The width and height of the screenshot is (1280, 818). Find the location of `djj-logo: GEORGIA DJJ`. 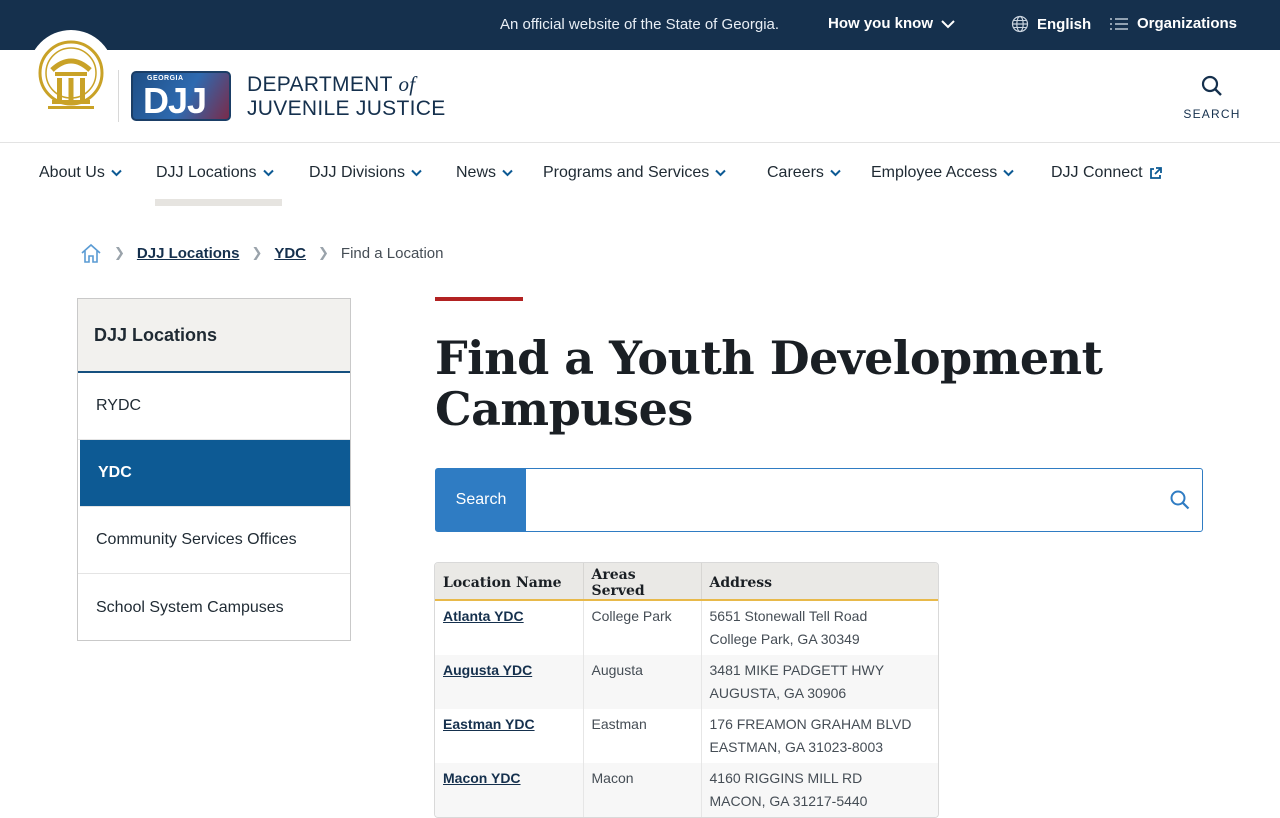

djj-logo: GEORGIA DJJ is located at coordinates (181, 96).